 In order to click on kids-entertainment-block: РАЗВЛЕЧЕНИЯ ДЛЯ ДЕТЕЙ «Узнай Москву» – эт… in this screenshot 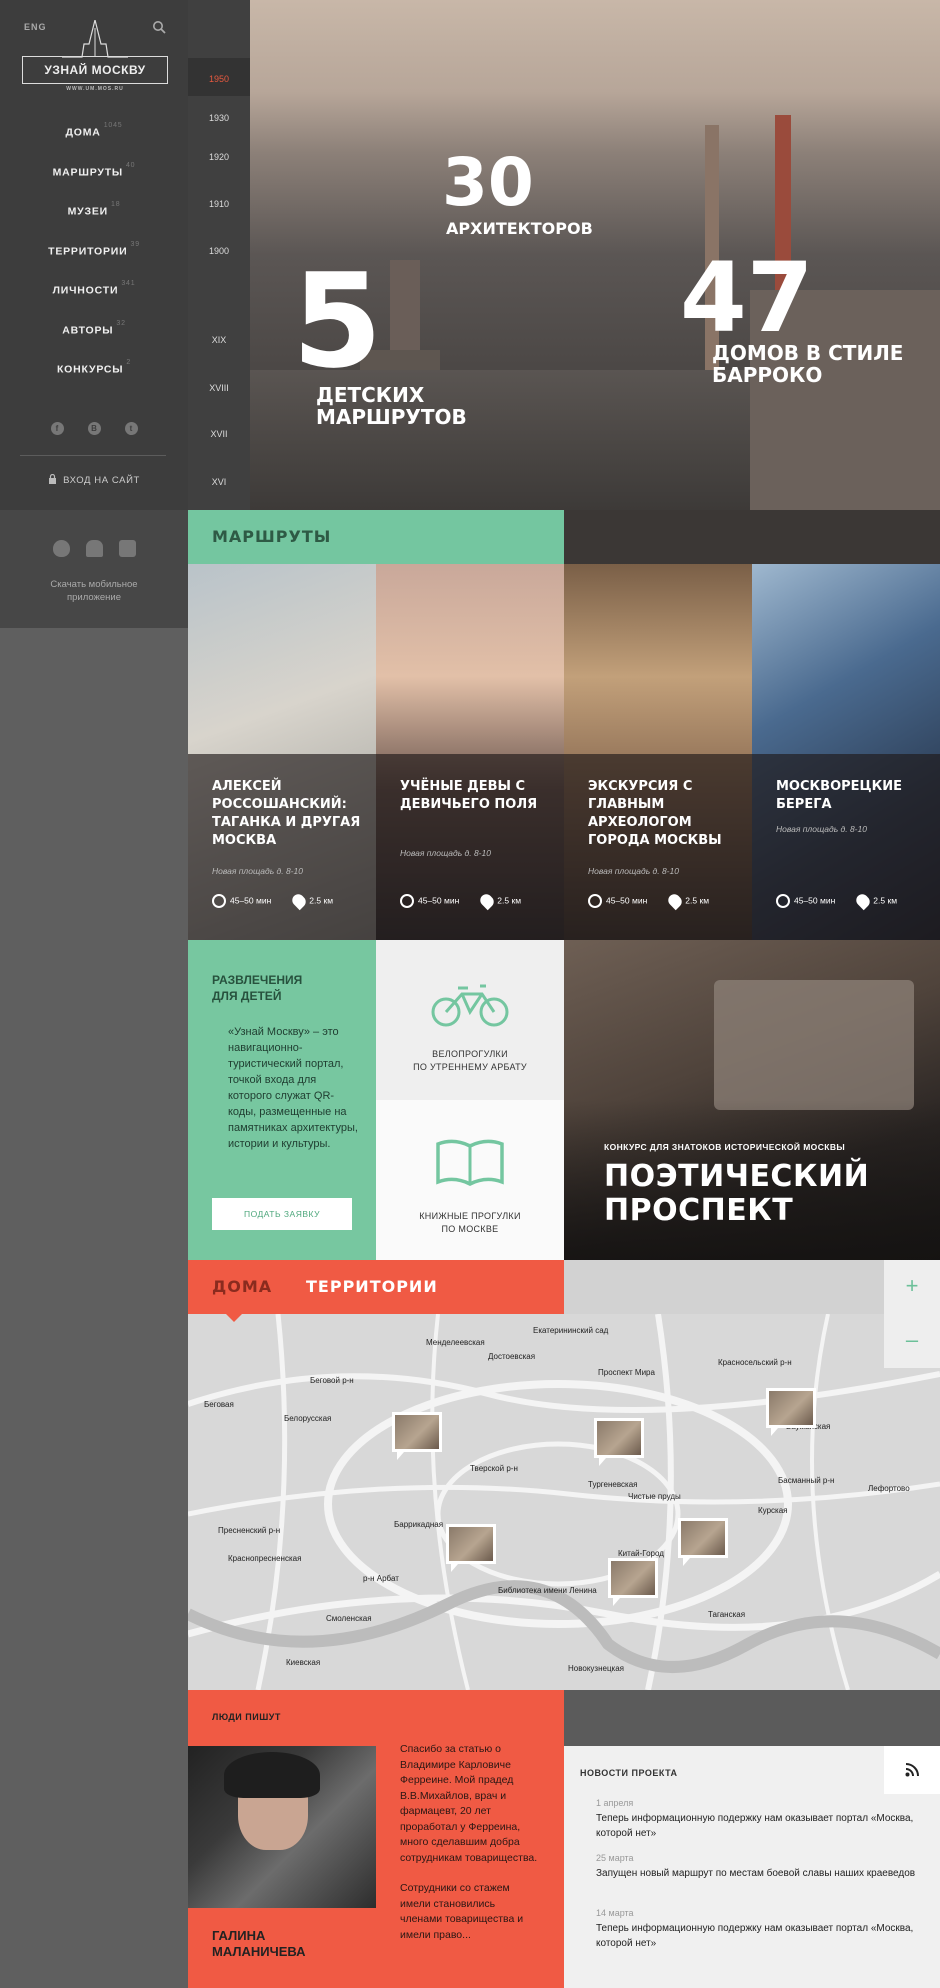, I will do `click(282, 1100)`.